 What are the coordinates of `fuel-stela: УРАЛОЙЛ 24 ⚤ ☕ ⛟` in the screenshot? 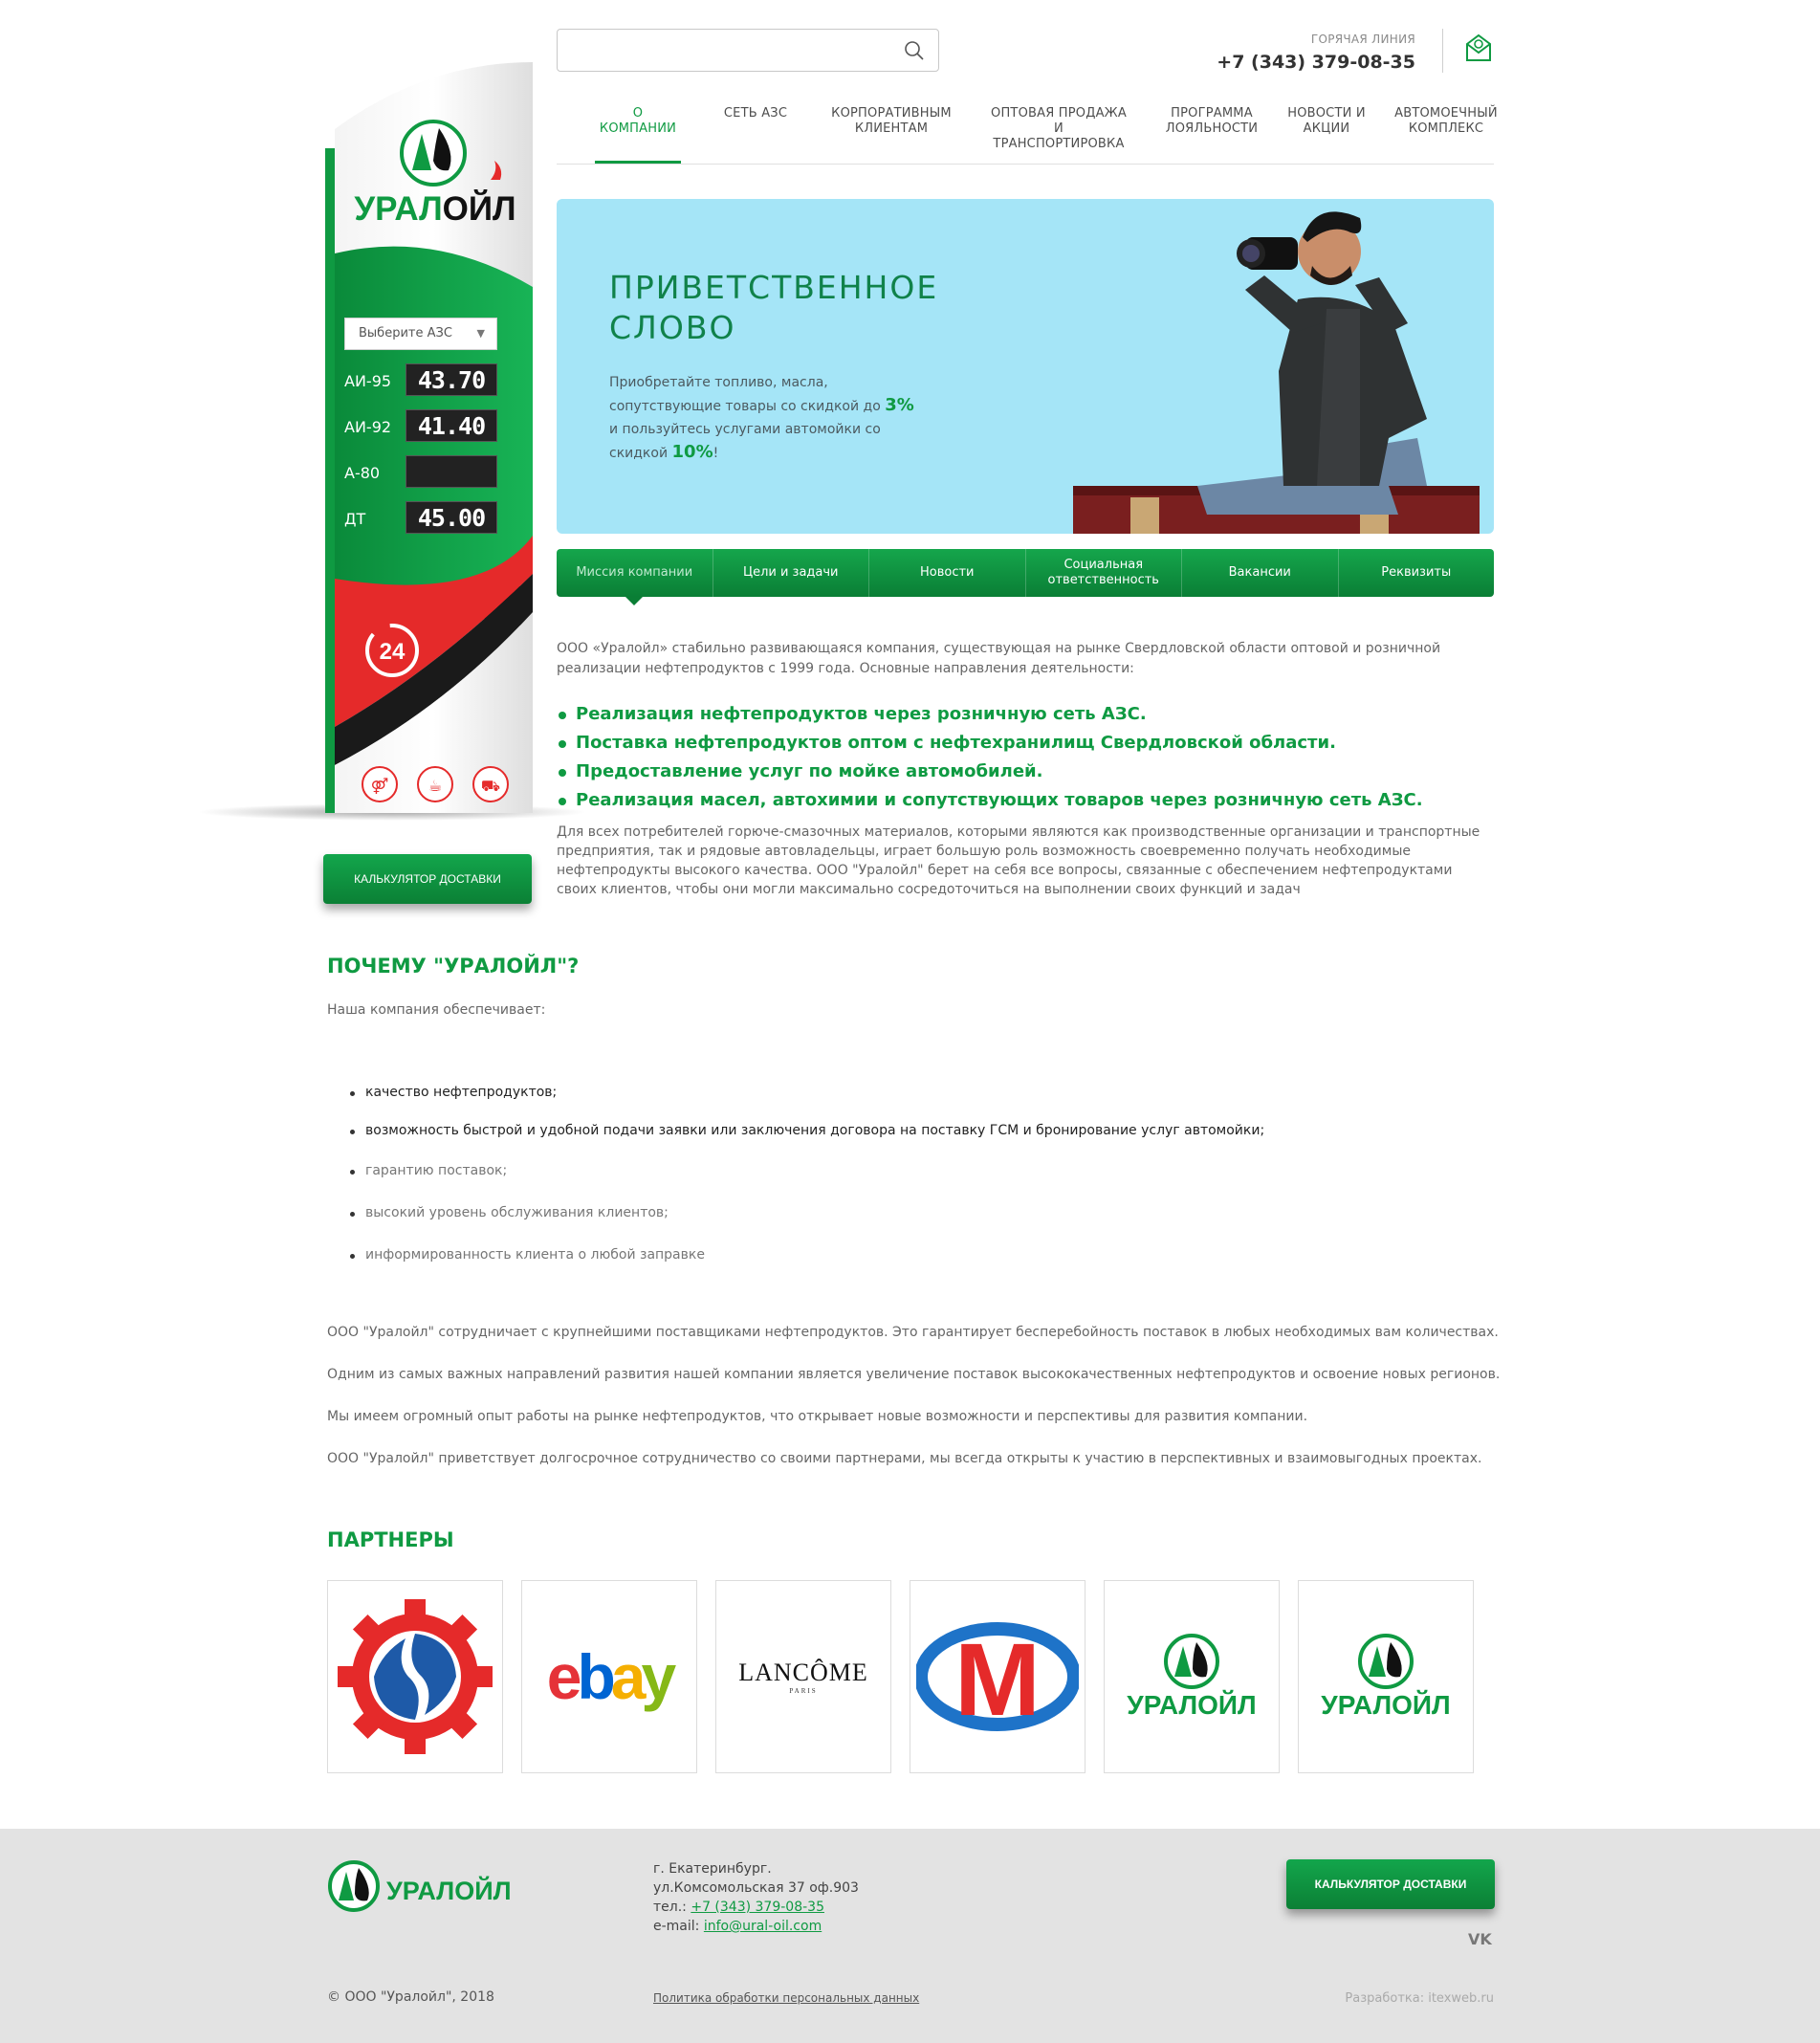 It's located at (429, 437).